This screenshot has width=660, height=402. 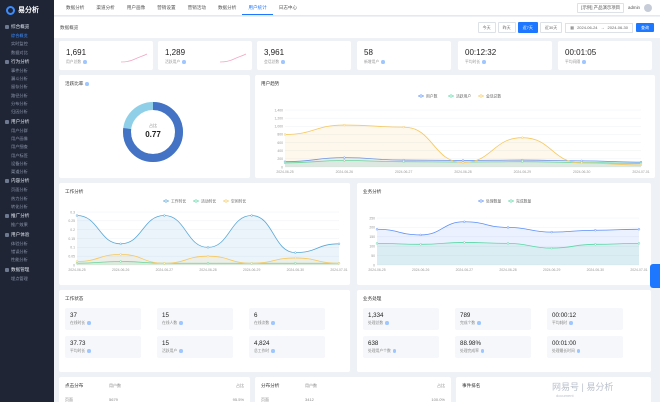 I want to click on app-logo: 易分析, so click(x=27, y=10).